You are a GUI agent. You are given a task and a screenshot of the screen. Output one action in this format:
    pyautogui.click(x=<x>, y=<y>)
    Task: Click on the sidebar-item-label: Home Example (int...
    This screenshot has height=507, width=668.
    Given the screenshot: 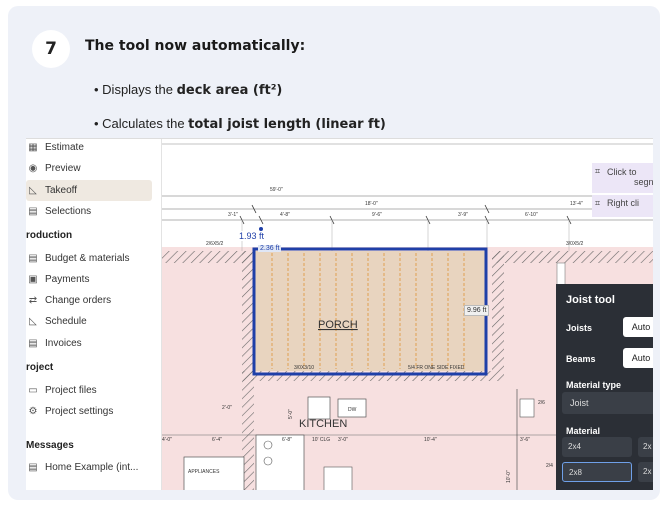 What is the action you would take?
    pyautogui.click(x=92, y=467)
    